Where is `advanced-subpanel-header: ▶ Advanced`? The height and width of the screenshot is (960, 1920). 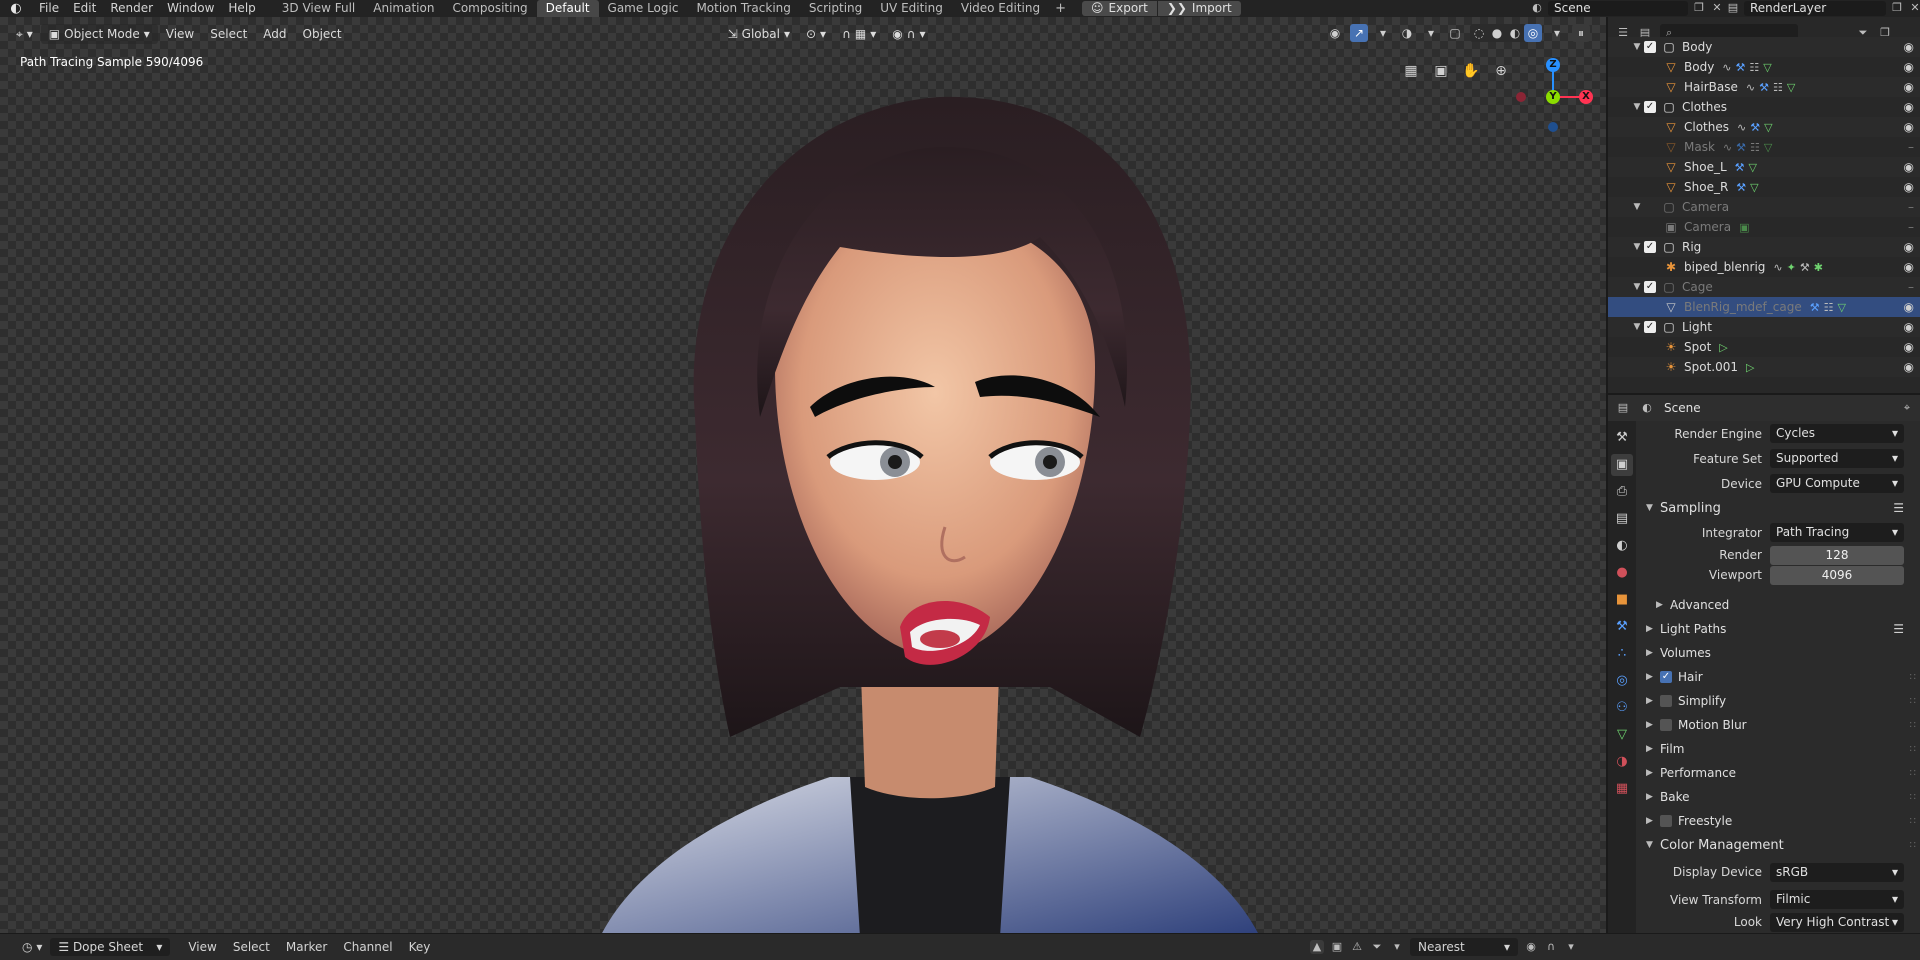
advanced-subpanel-header: ▶ Advanced is located at coordinates (1779, 605).